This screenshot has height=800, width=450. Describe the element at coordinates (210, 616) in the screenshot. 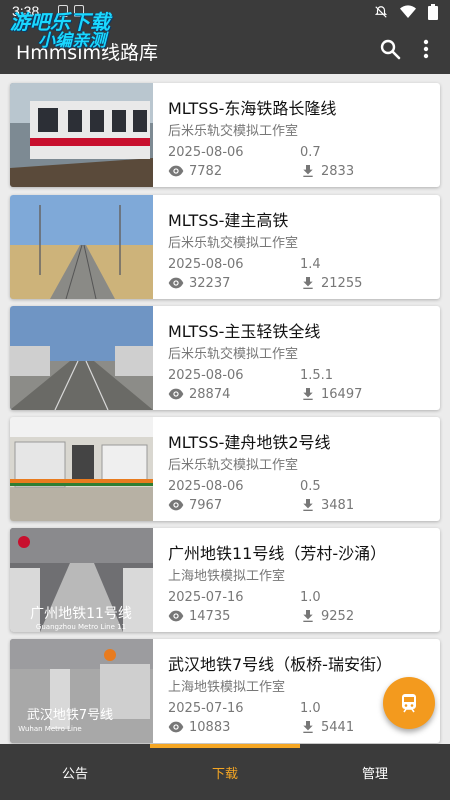

I see `views-count: 14735` at that location.